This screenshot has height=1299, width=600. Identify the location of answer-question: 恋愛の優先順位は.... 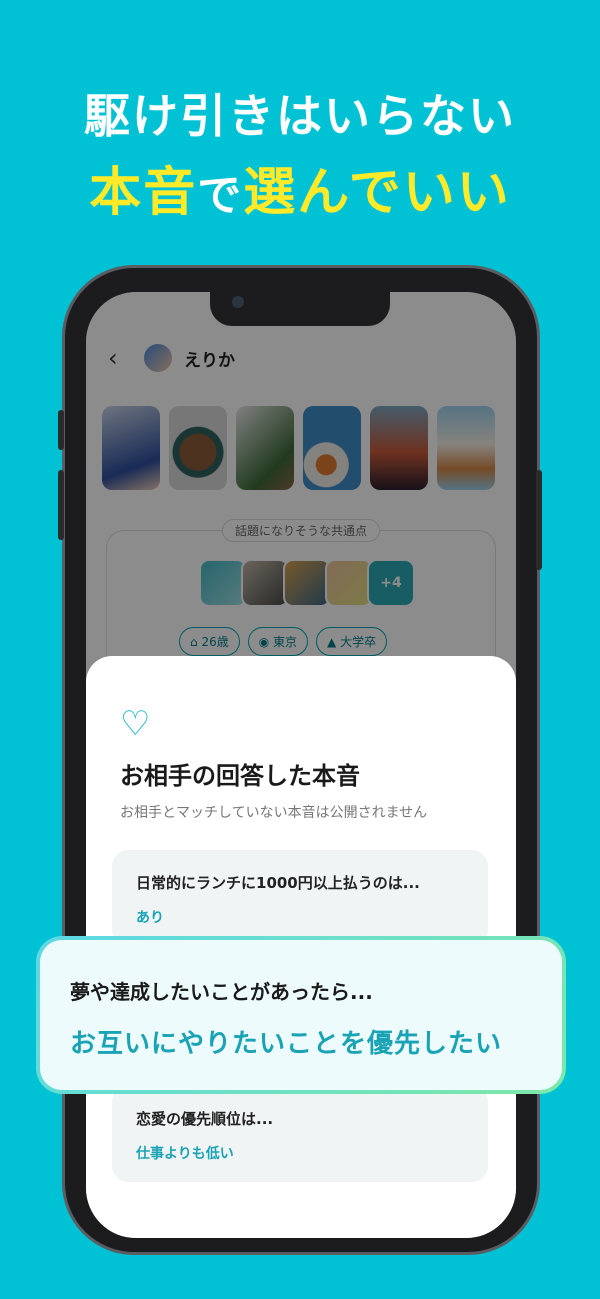
(205, 1119).